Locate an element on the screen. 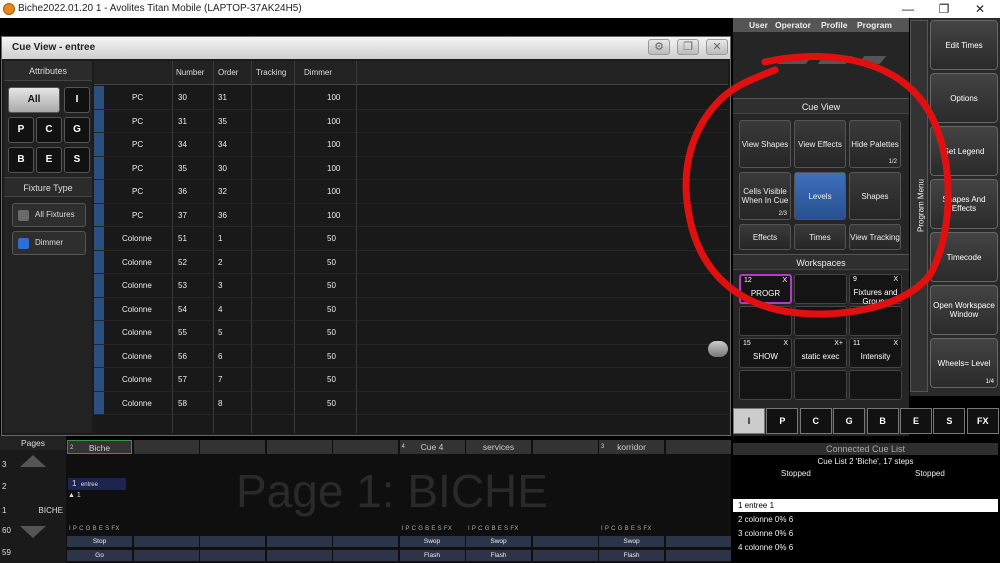  table-row: PC 35 30 100 is located at coordinates (411, 168).